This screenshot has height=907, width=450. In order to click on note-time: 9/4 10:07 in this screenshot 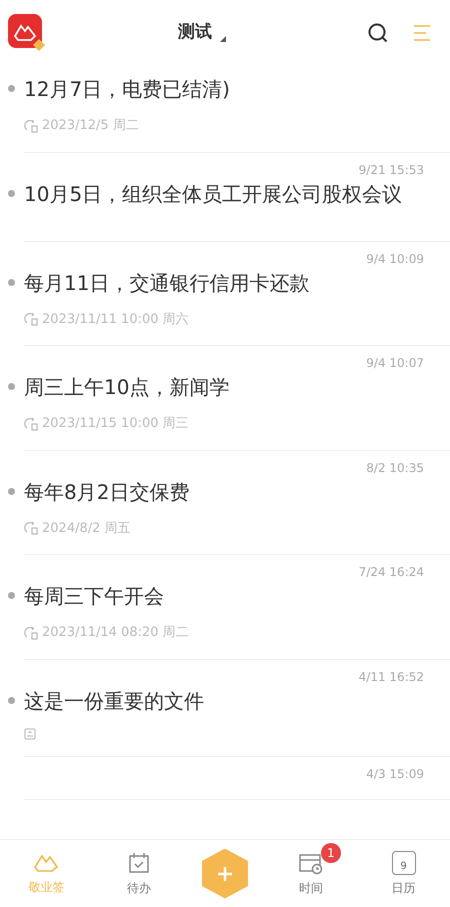, I will do `click(395, 363)`.